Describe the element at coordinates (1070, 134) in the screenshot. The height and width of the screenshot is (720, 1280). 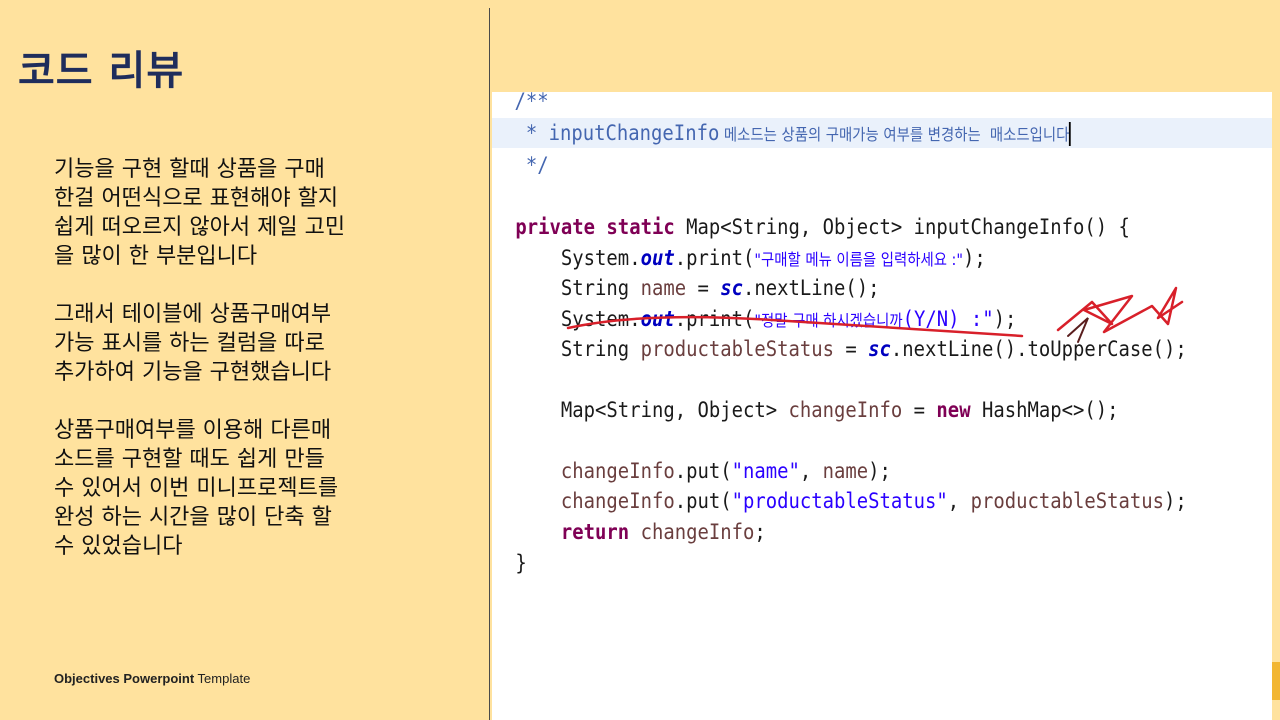
I see `text-caret` at that location.